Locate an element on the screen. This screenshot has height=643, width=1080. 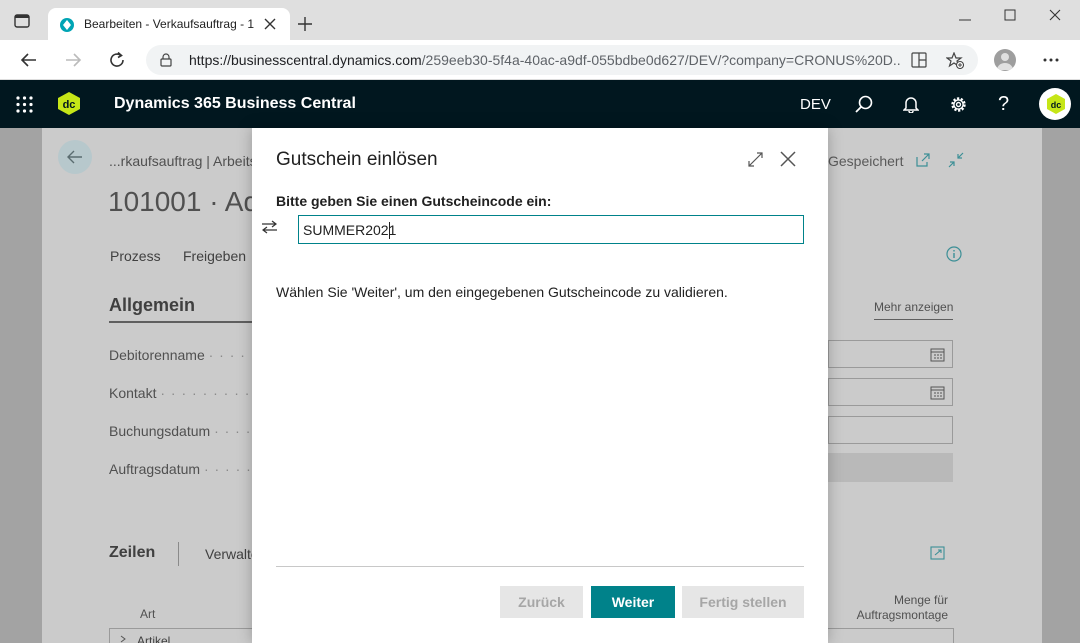
app-launcher-icon is located at coordinates (24, 104).